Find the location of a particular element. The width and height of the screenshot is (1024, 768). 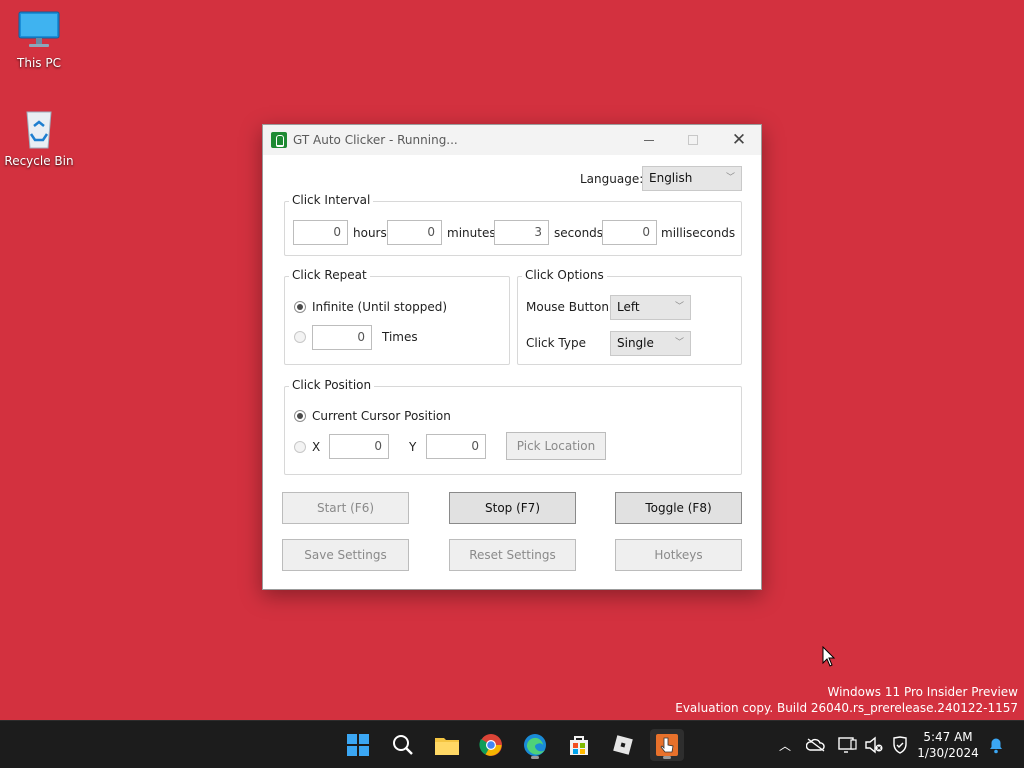

file-explorer-button is located at coordinates (447, 745).